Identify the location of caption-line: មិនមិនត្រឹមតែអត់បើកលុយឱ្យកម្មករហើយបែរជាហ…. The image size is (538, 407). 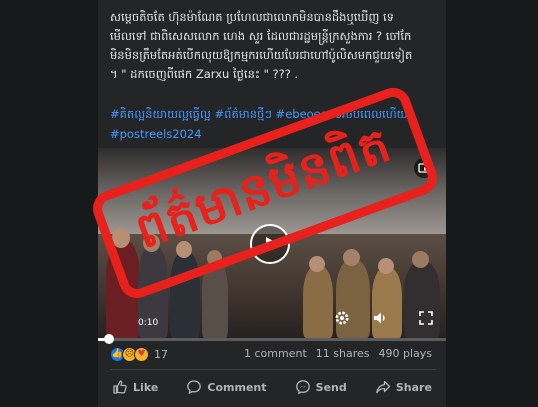
(261, 55).